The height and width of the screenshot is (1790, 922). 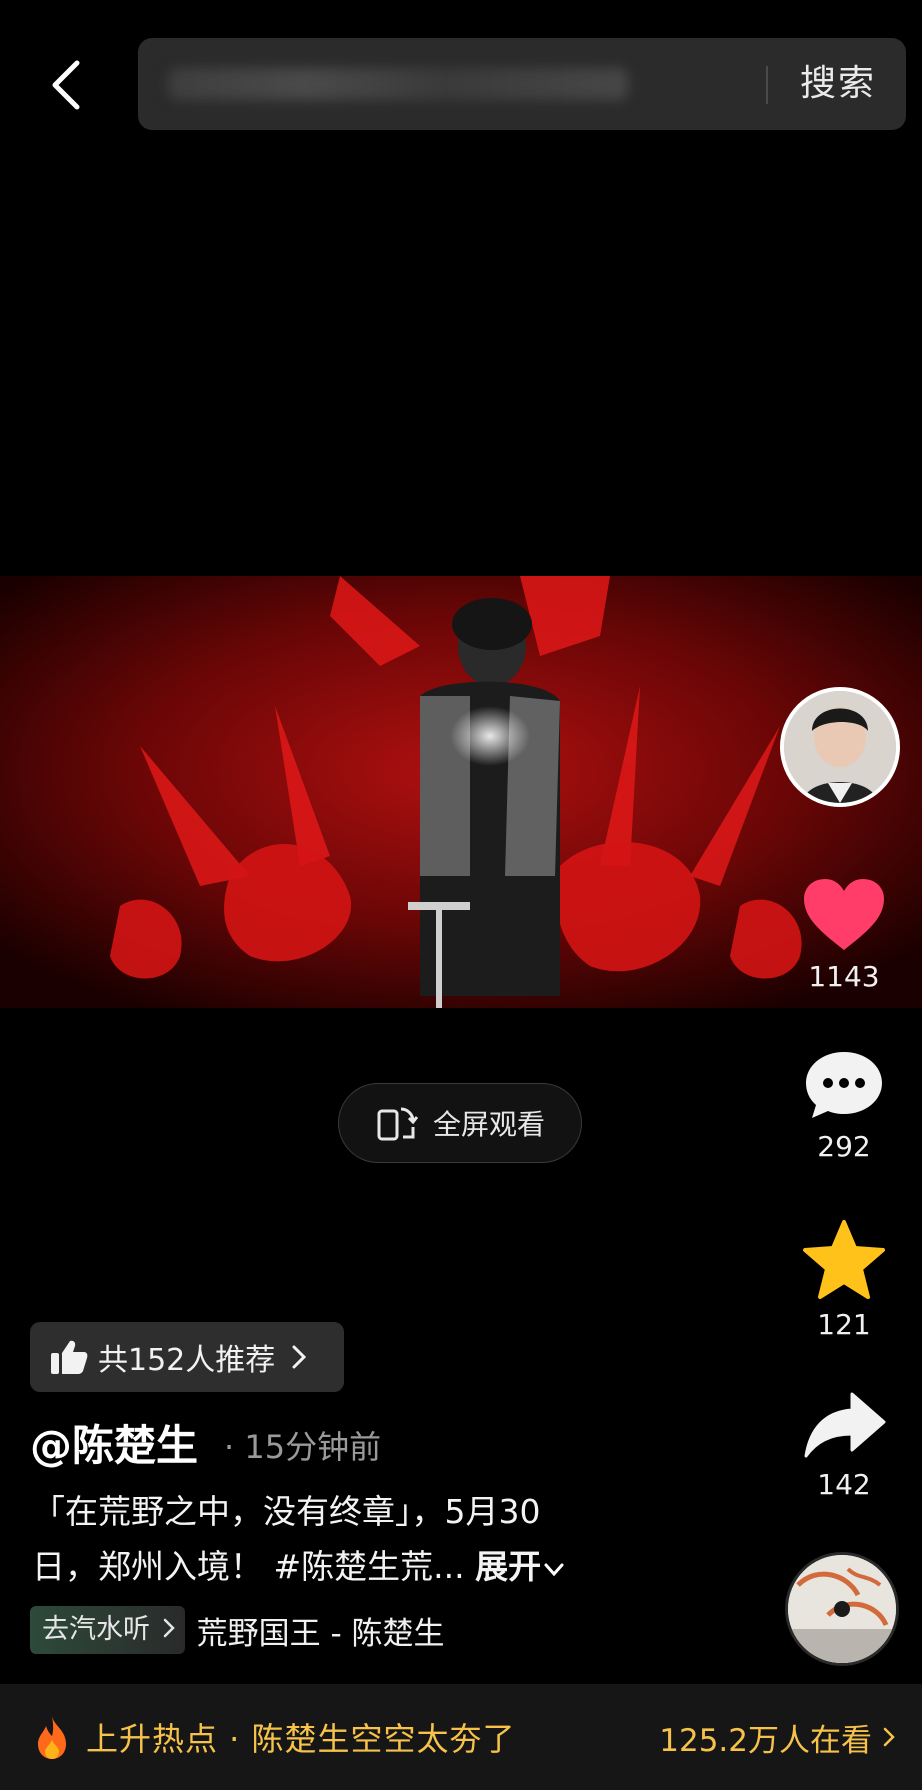 I want to click on author-name: @陈楚生, so click(x=114, y=1442).